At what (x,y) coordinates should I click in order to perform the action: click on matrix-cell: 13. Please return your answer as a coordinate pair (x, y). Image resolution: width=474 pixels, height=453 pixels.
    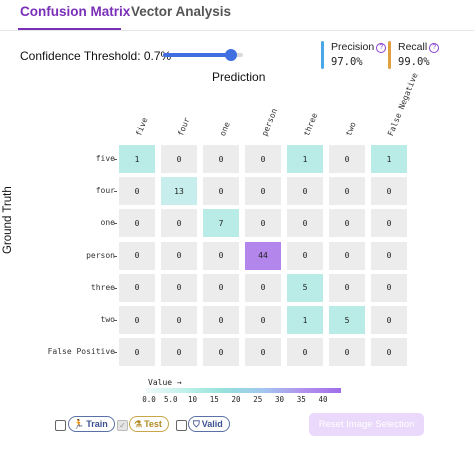
    Looking at the image, I should click on (179, 191).